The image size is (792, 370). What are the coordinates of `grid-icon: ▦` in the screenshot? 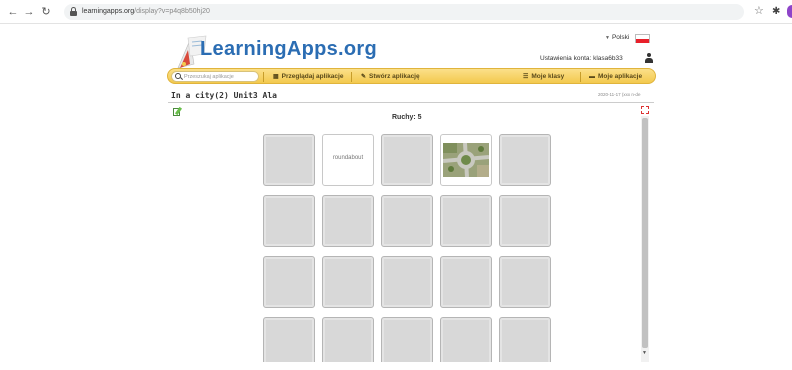 It's located at (276, 77).